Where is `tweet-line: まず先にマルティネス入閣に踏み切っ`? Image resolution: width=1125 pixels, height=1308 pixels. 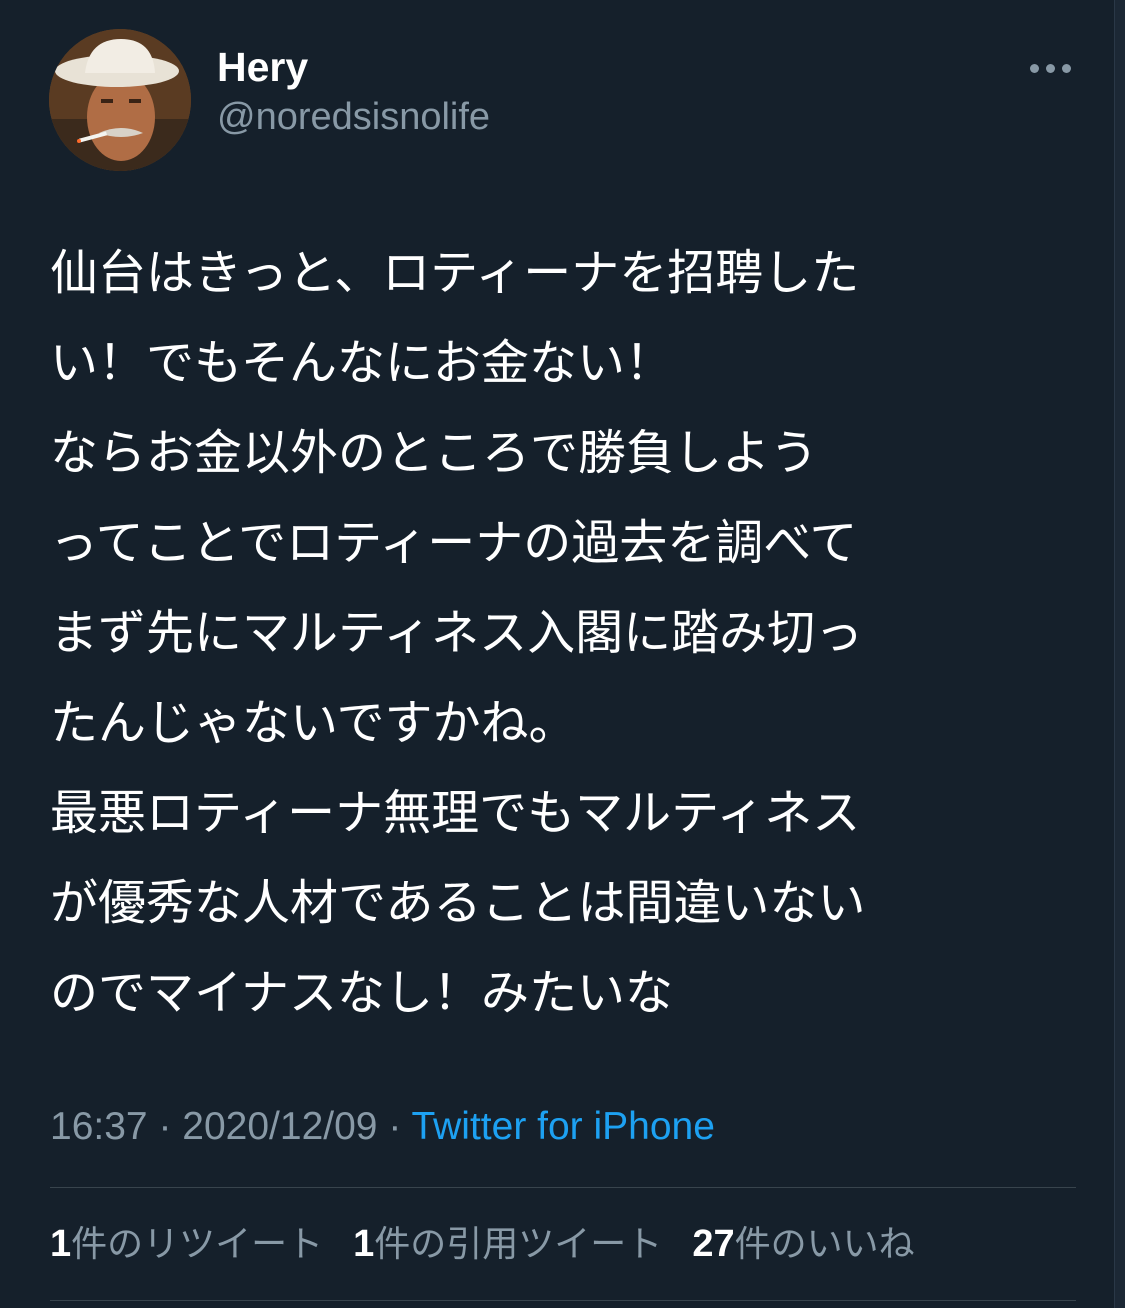 tweet-line: まず先にマルティネス入閣に踏み切っ is located at coordinates (457, 633).